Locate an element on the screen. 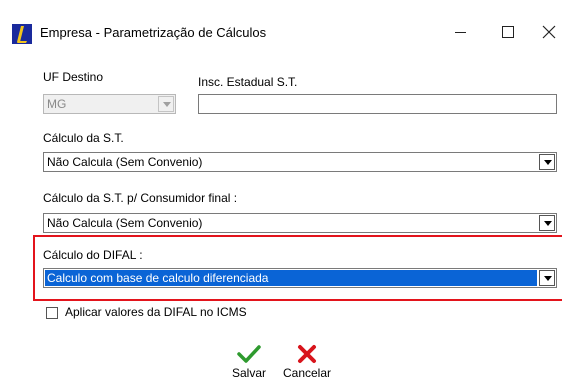 The height and width of the screenshot is (392, 562). close-icon is located at coordinates (549, 32).